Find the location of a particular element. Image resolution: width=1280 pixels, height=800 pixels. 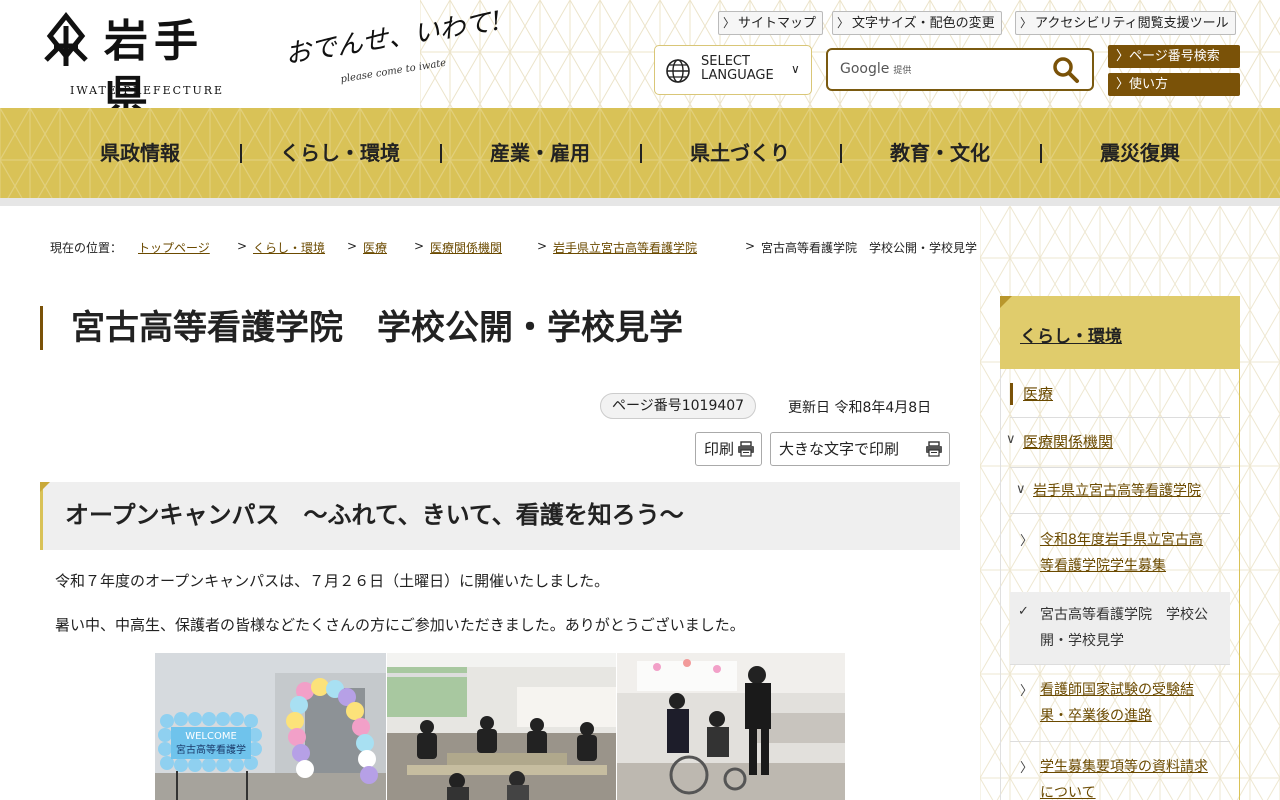

breadcrumb-item: くらし・環境 is located at coordinates (289, 247).